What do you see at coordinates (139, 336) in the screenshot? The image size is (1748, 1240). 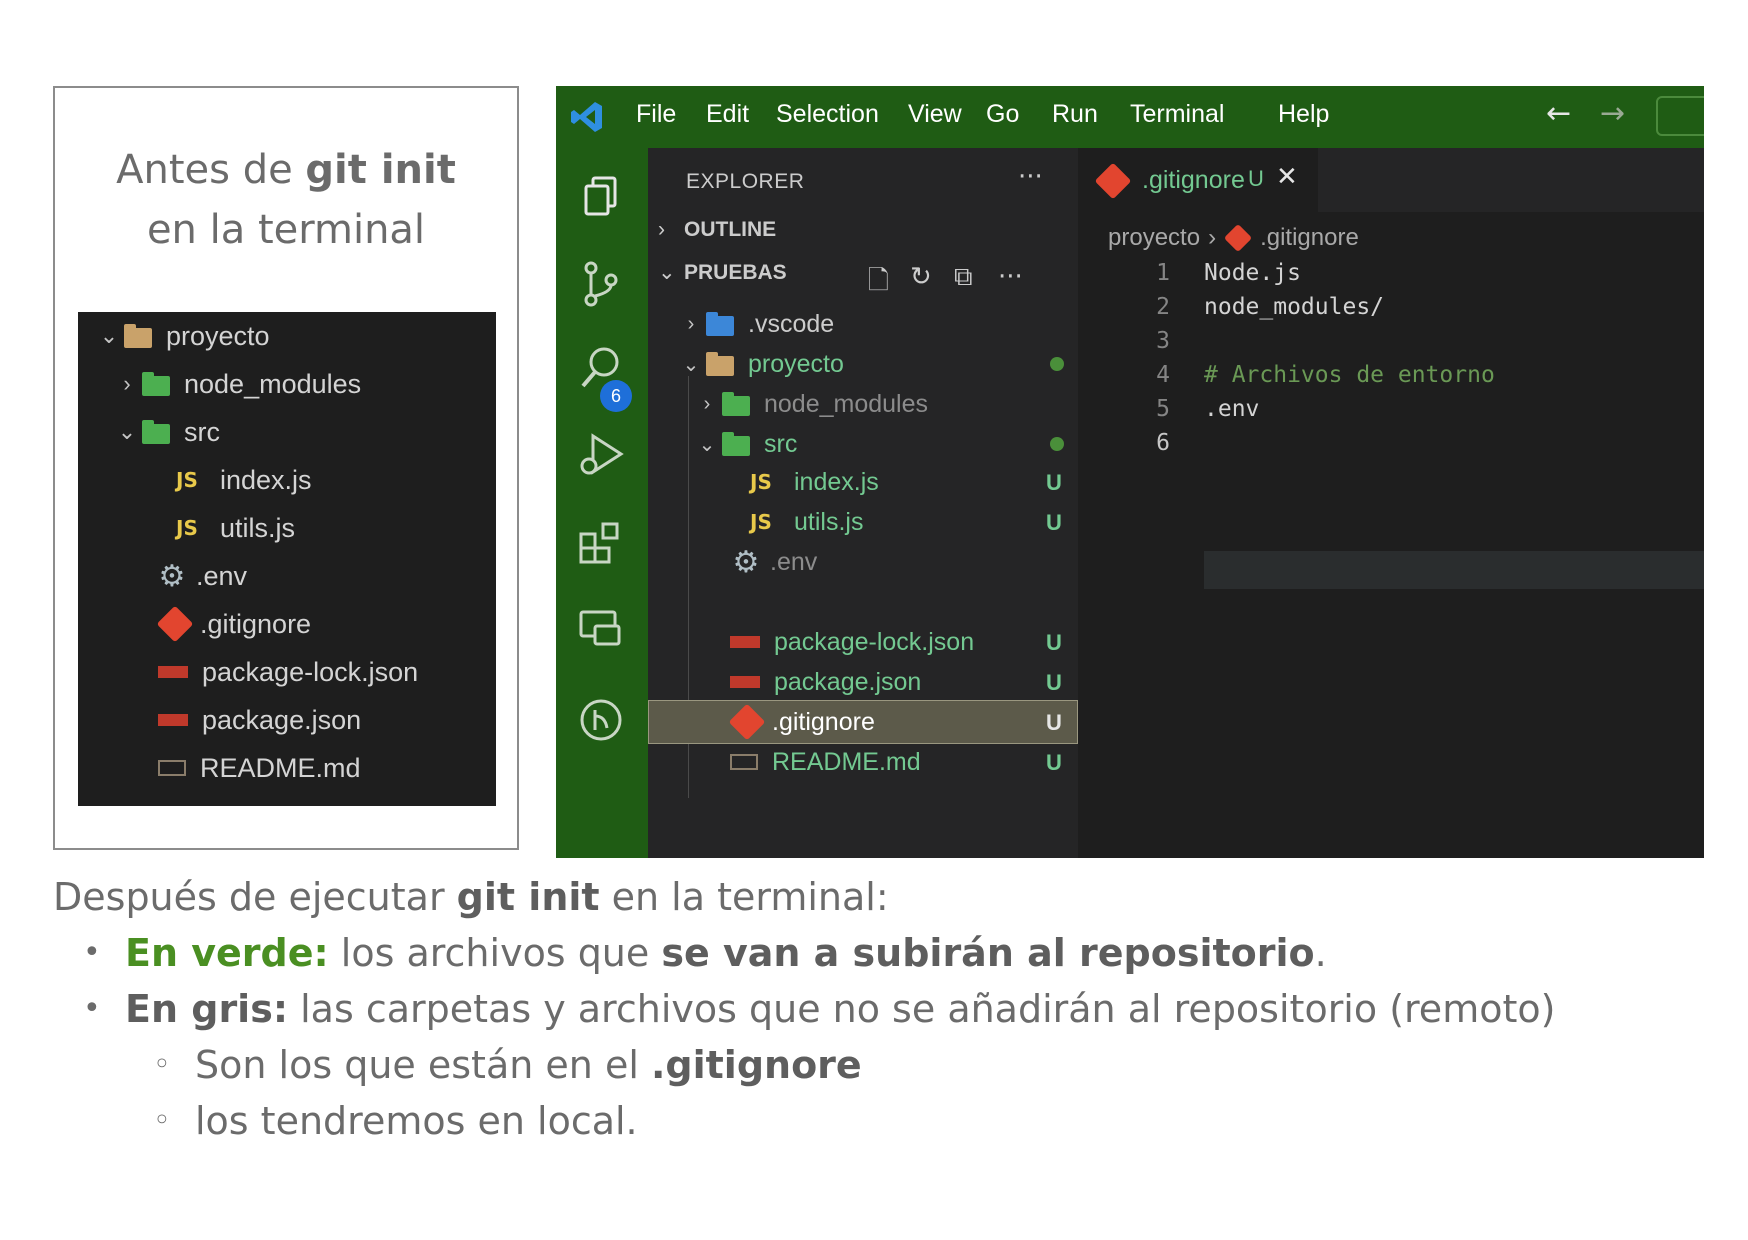 I see `folder-open-icon` at bounding box center [139, 336].